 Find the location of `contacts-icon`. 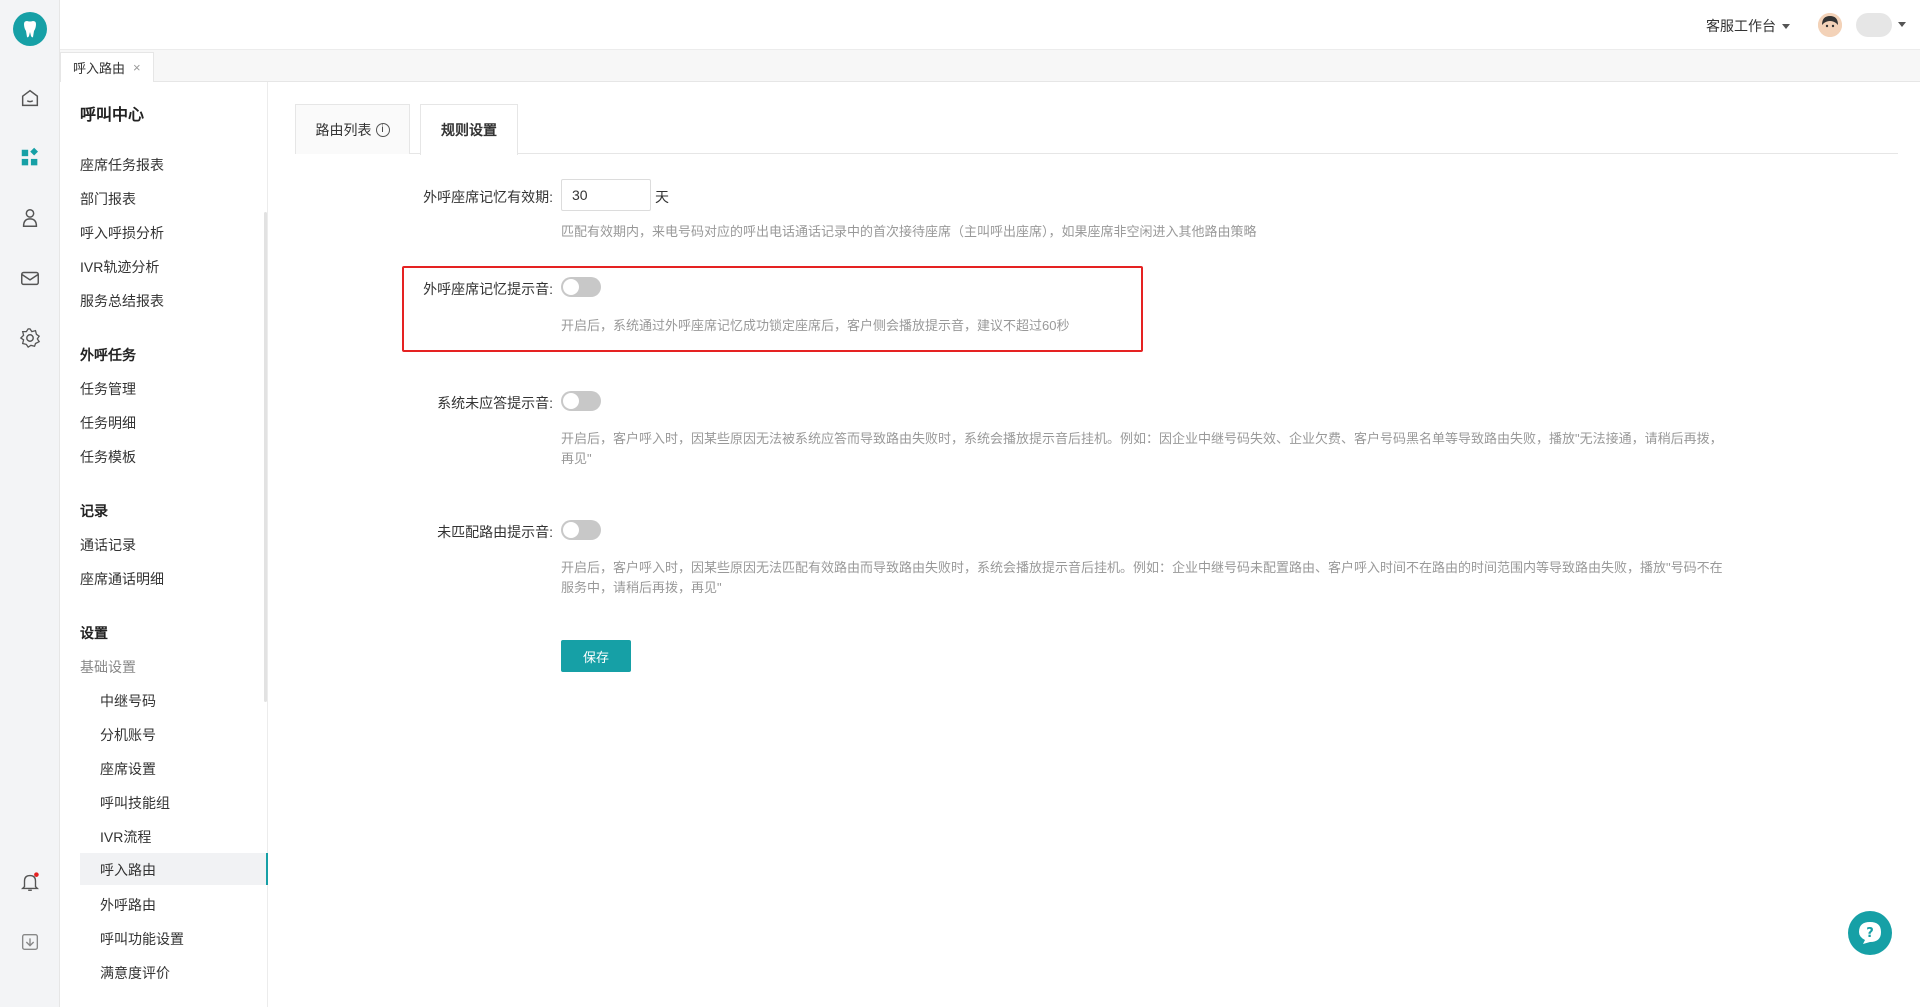

contacts-icon is located at coordinates (30, 218).